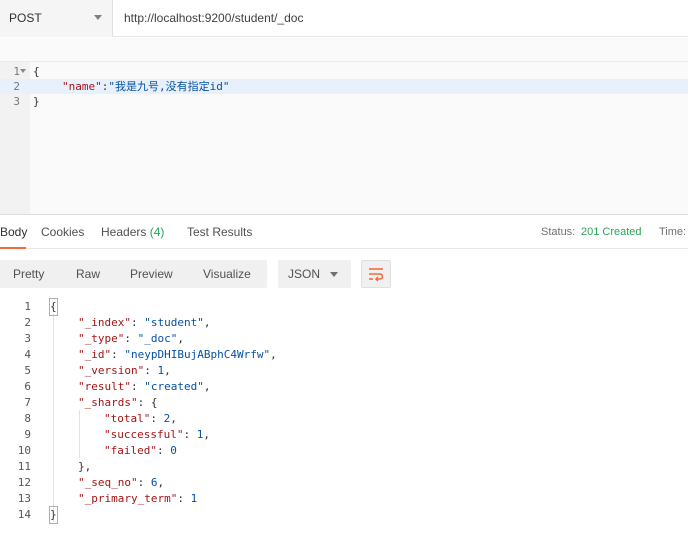 The height and width of the screenshot is (536, 688). What do you see at coordinates (124, 370) in the screenshot?
I see `code-text: "_version": 1,` at bounding box center [124, 370].